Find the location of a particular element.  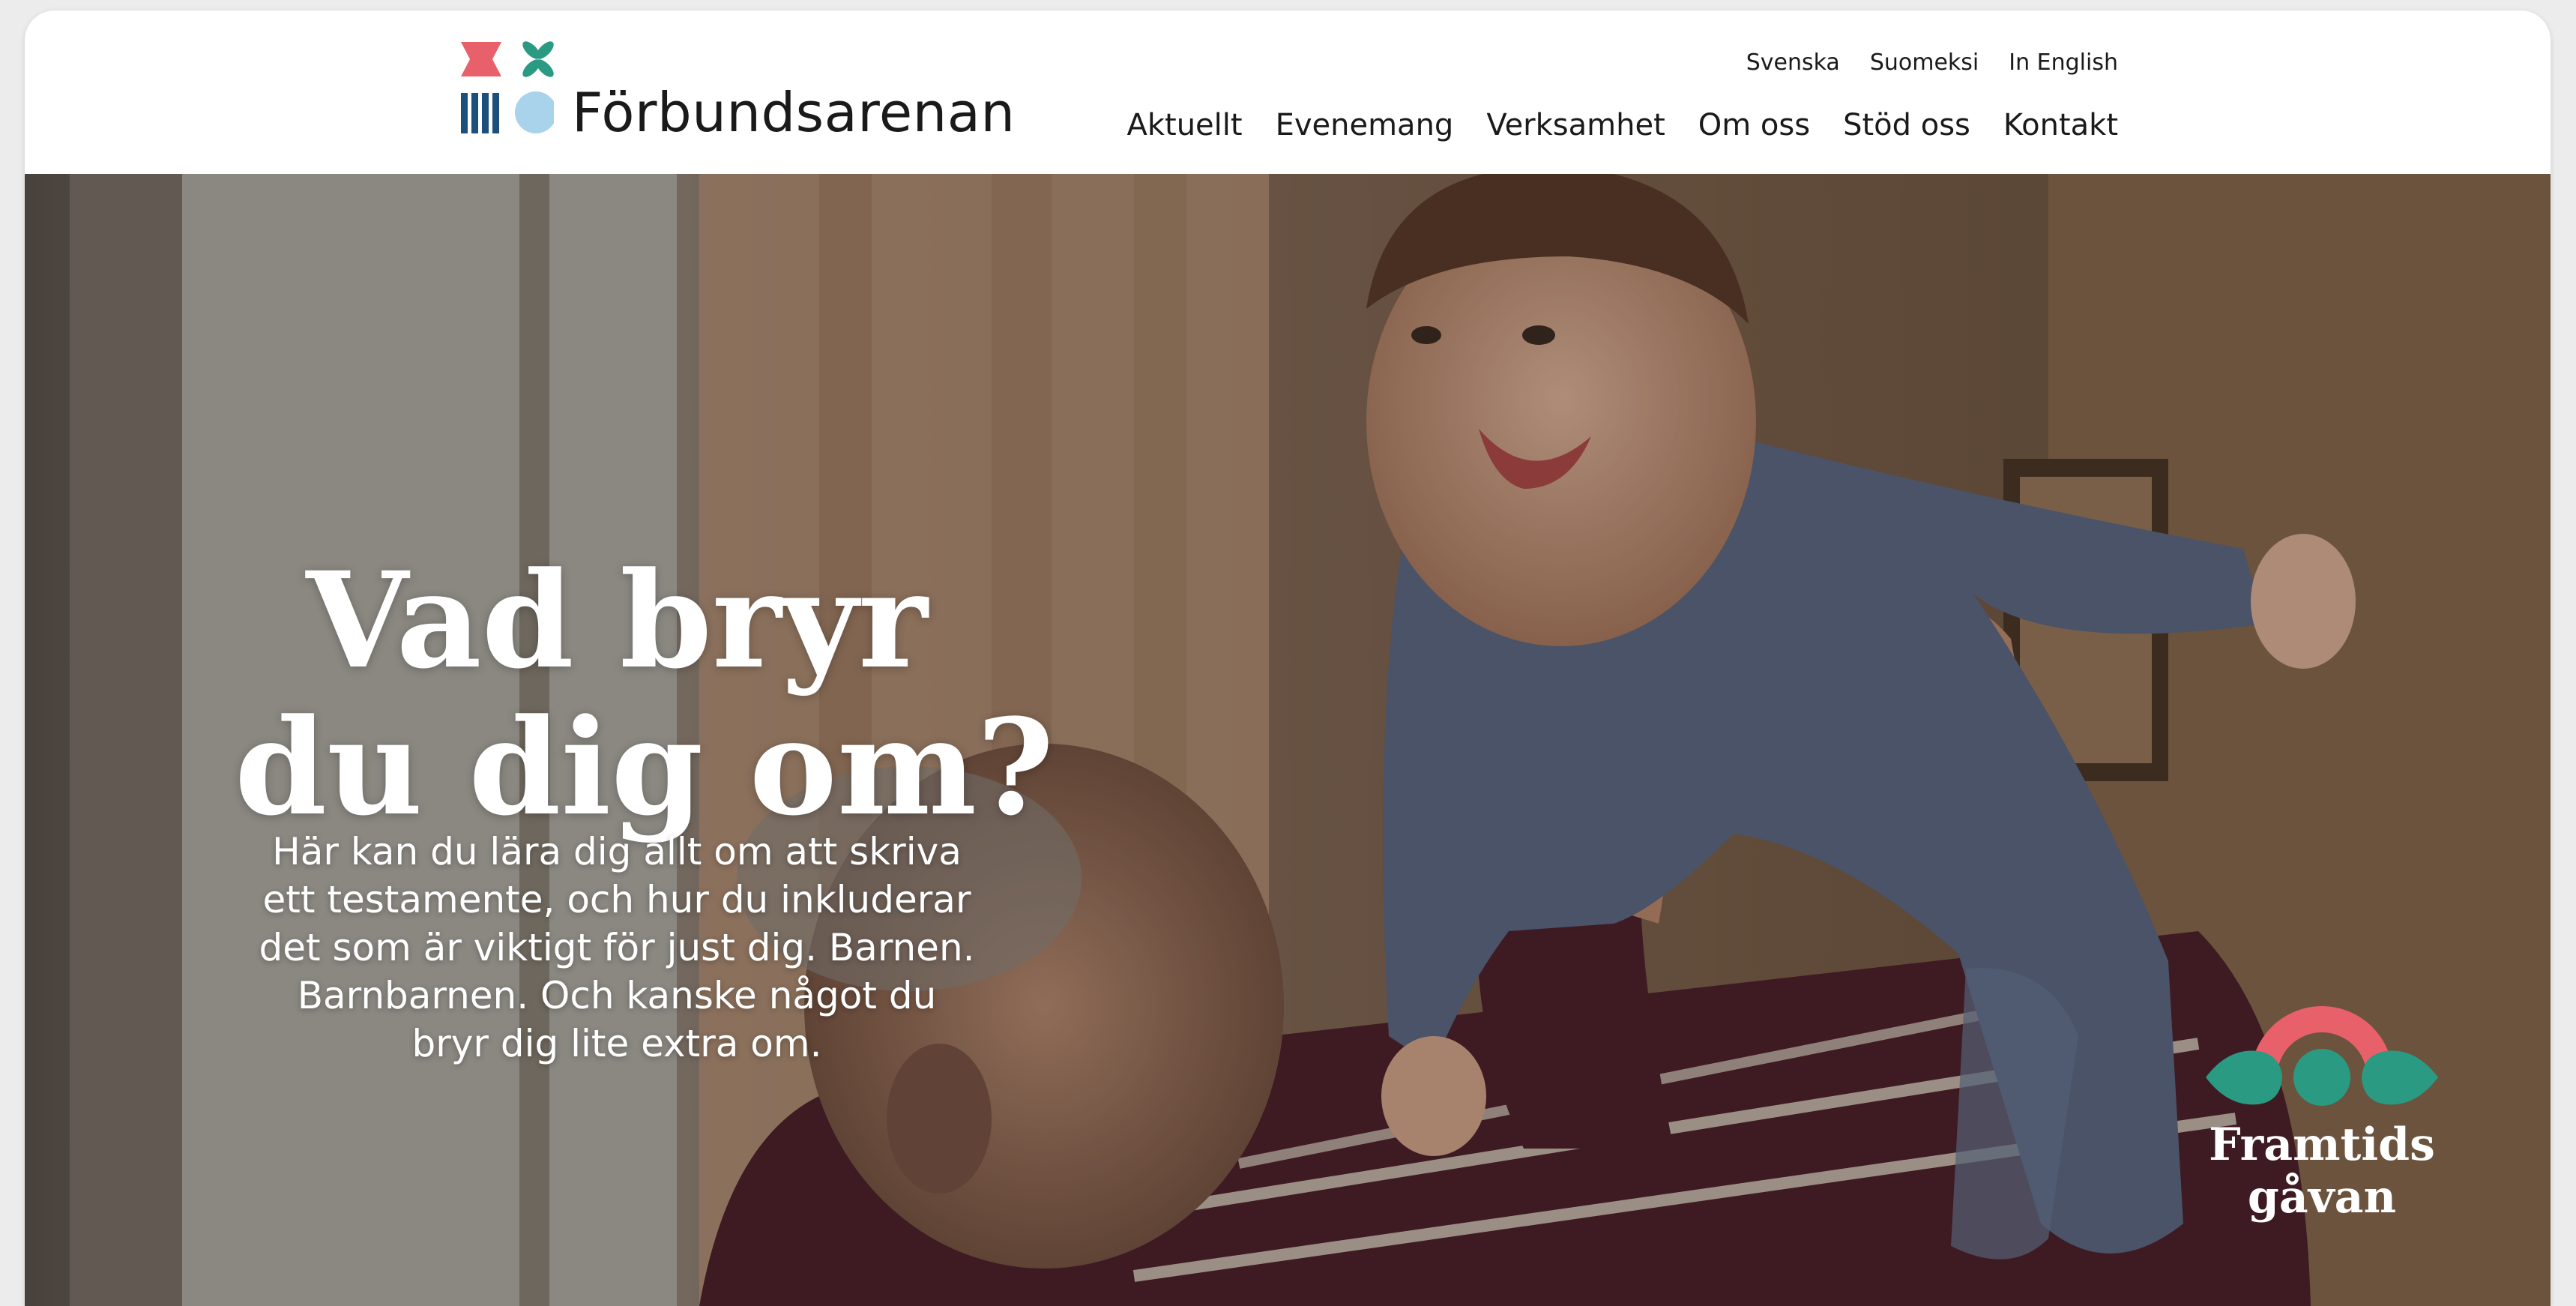

lang-english: In English is located at coordinates (2063, 62).